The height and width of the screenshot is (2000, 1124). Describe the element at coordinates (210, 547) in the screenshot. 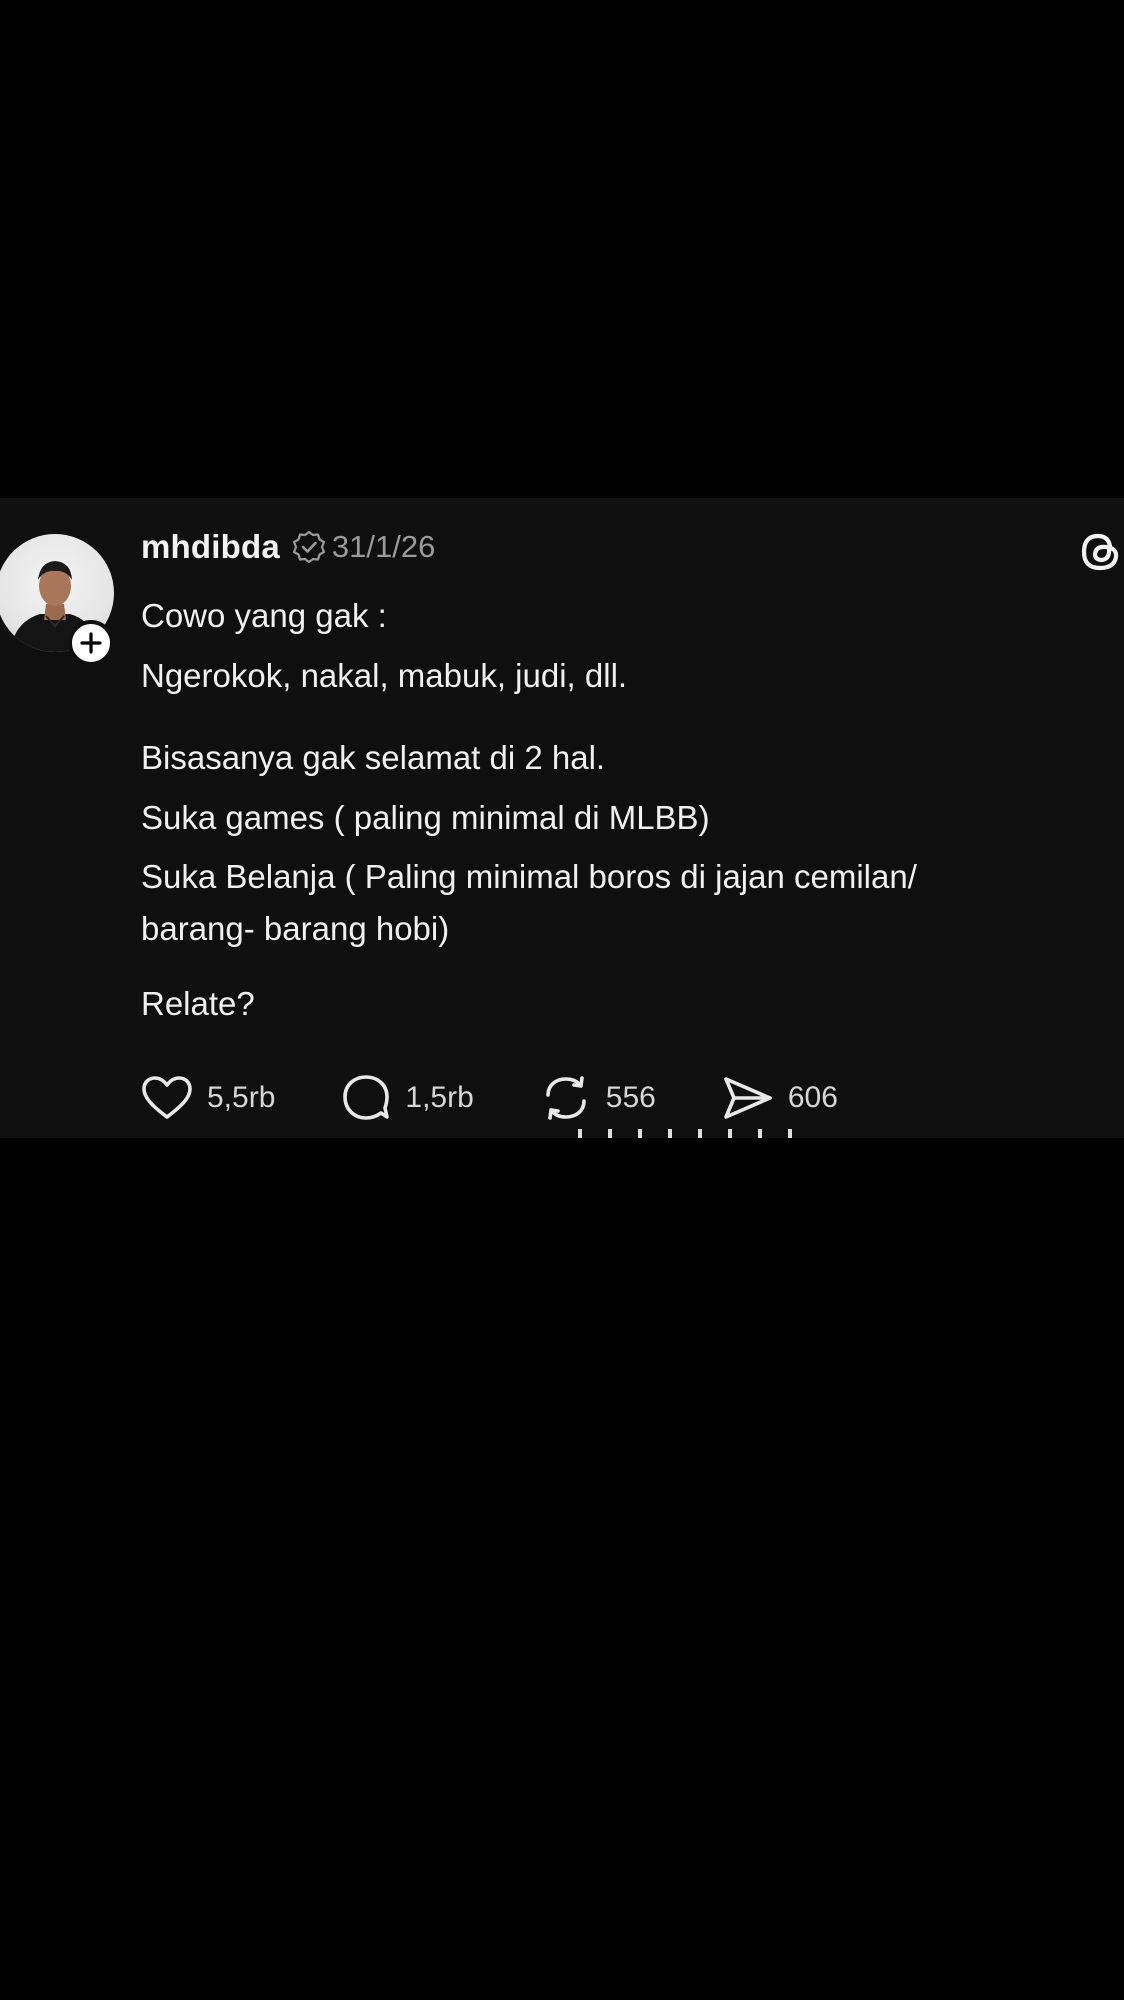

I see `username: mhdibda` at that location.